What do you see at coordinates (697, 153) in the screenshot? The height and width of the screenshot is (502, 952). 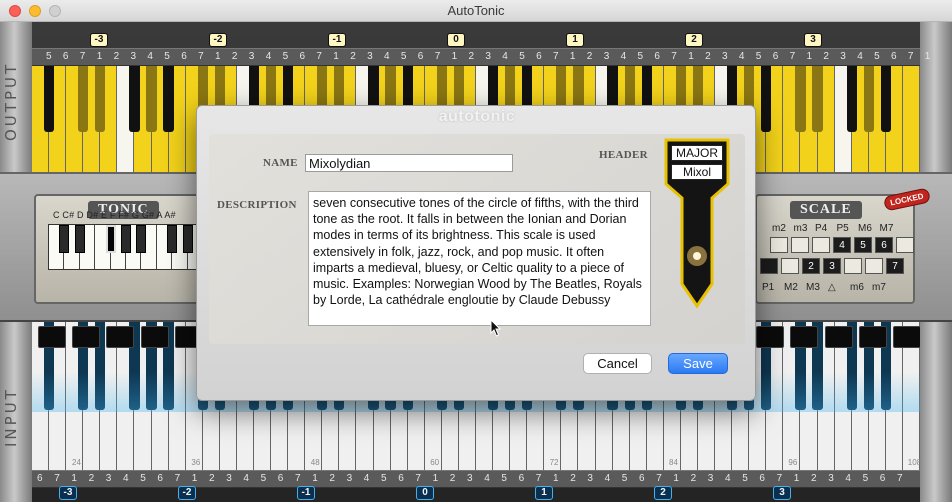 I see `header-tag-major: MAJOR` at bounding box center [697, 153].